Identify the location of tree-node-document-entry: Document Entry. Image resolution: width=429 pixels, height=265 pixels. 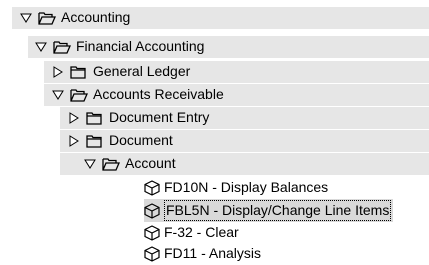
(214, 117).